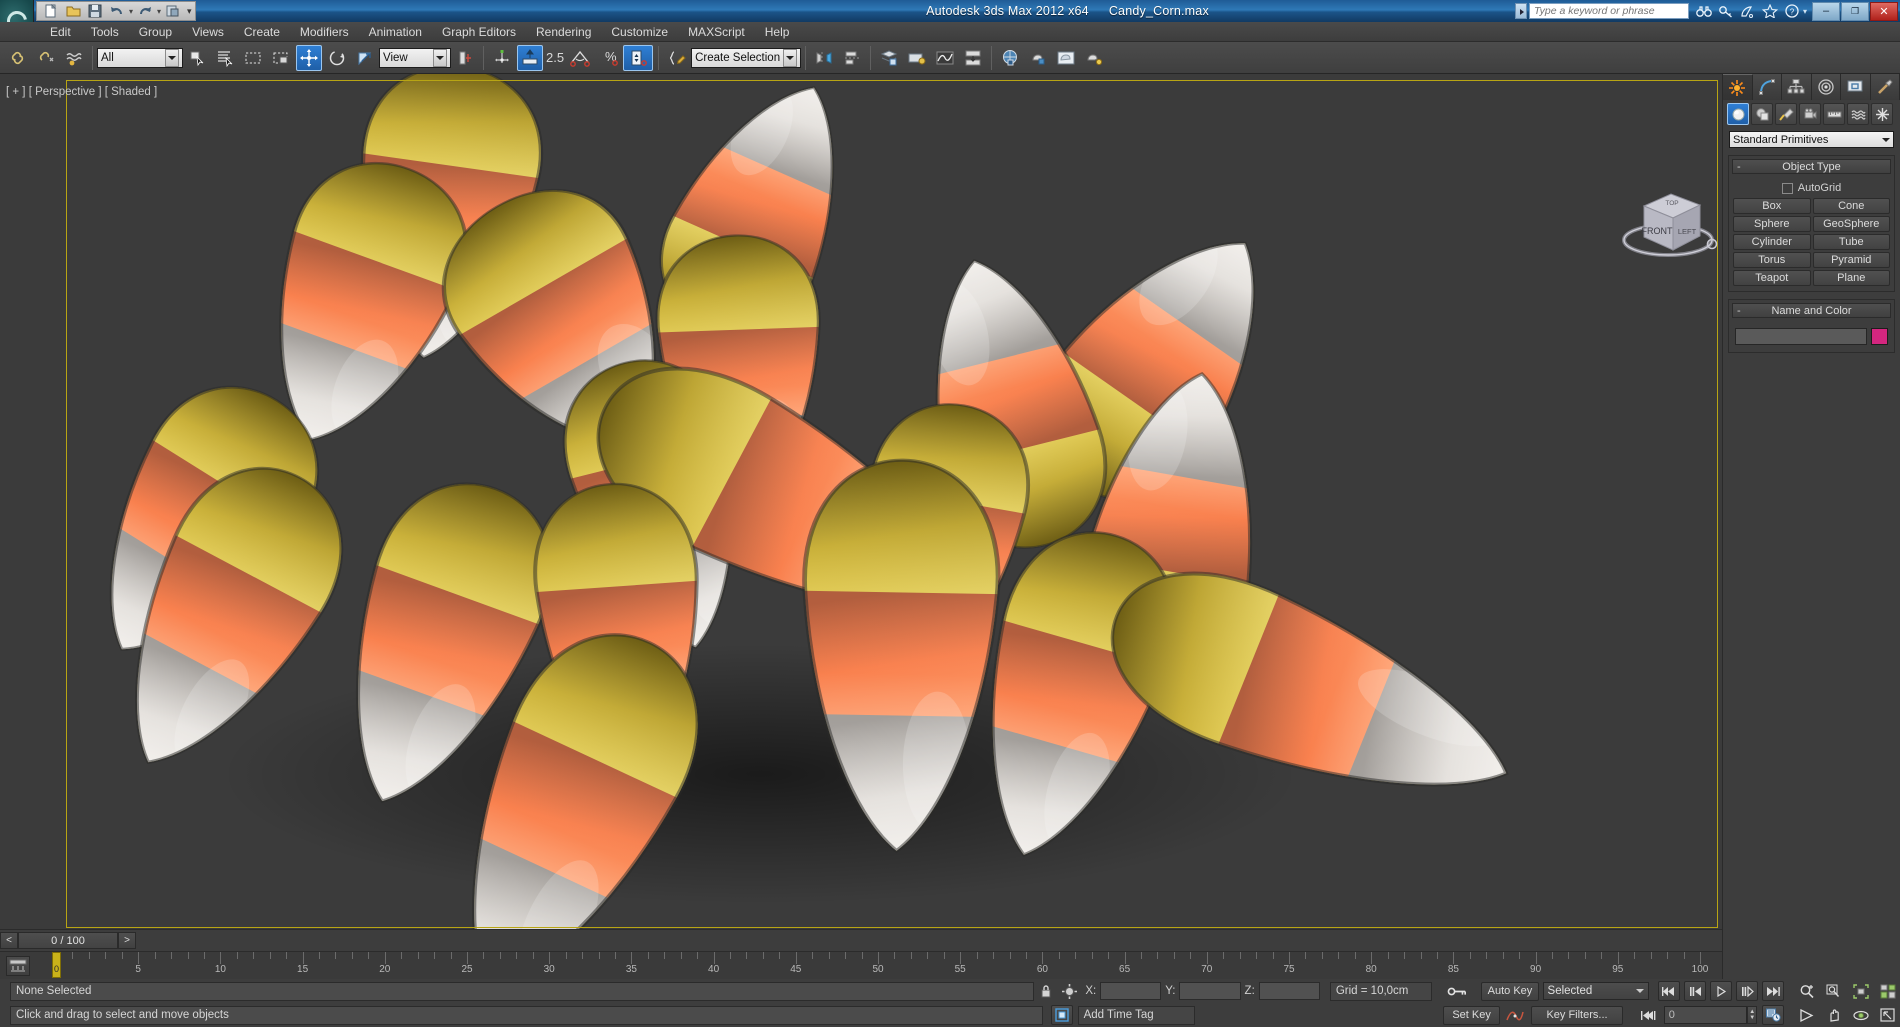  I want to click on object-name-input, so click(1801, 336).